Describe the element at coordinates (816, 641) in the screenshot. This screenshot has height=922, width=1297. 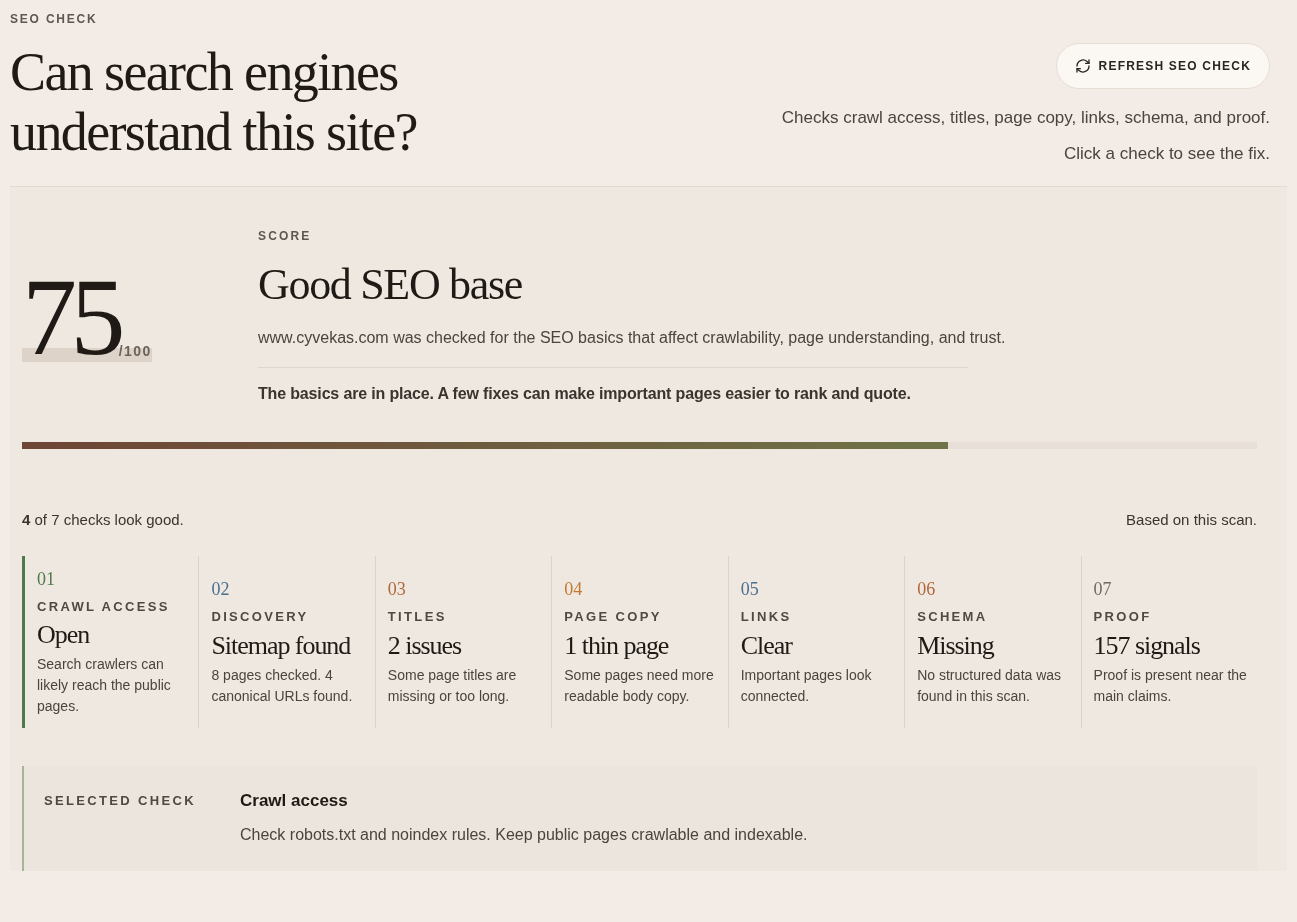
I see `check-card: 05 LINKS Clear Important pages look connected.` at that location.